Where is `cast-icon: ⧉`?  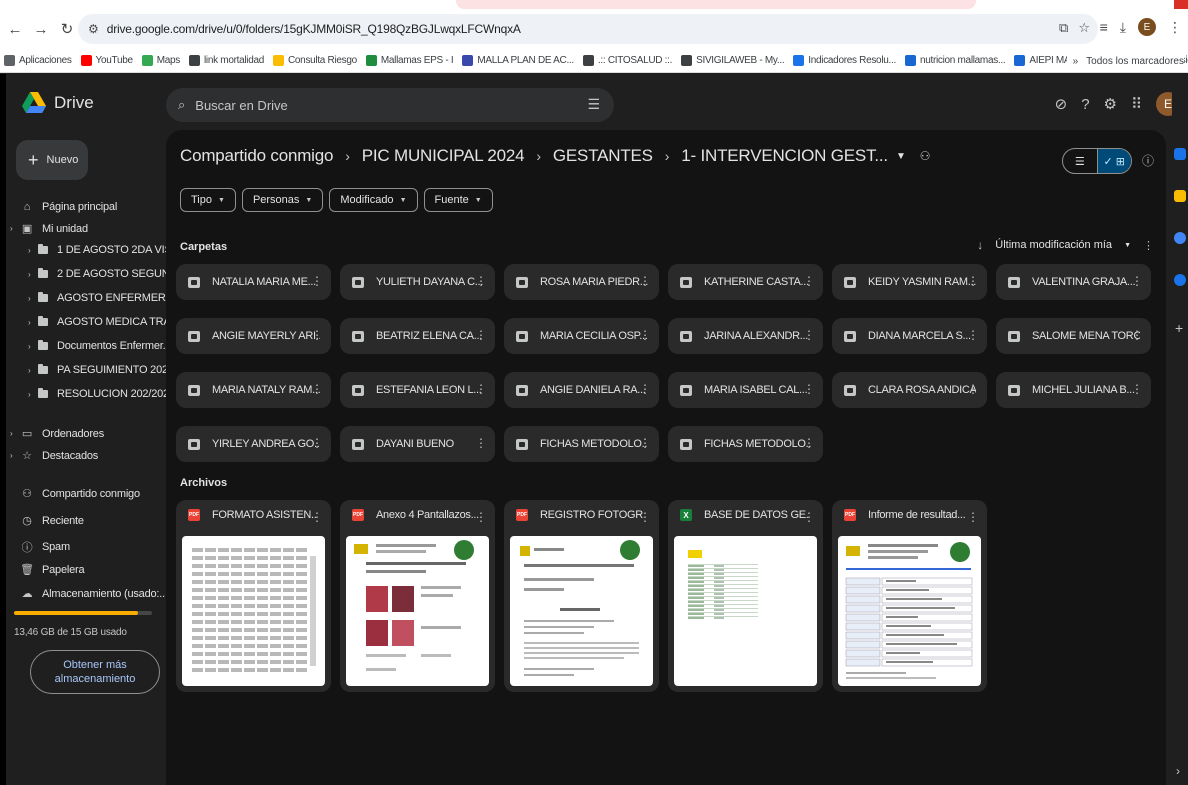
cast-icon: ⧉ is located at coordinates (1063, 28).